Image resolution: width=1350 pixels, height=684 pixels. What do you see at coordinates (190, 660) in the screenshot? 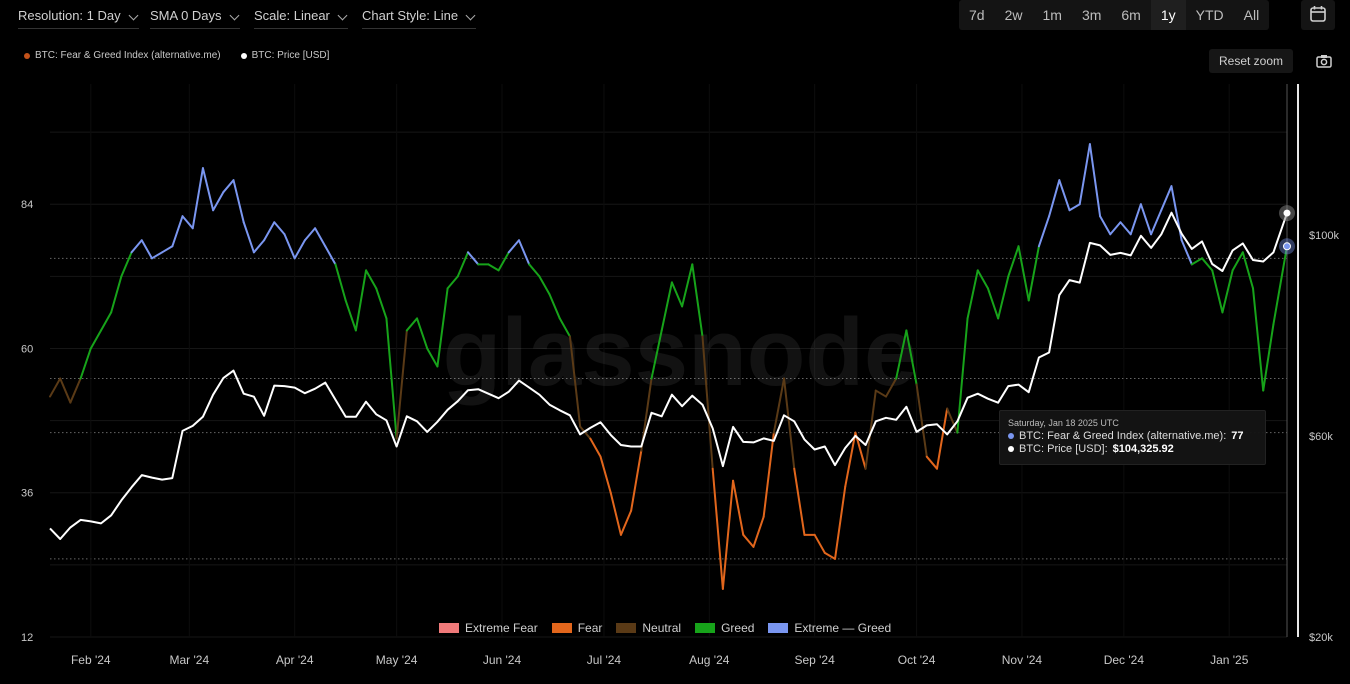
I see `x-axis-tick-label: Mar '24` at bounding box center [190, 660].